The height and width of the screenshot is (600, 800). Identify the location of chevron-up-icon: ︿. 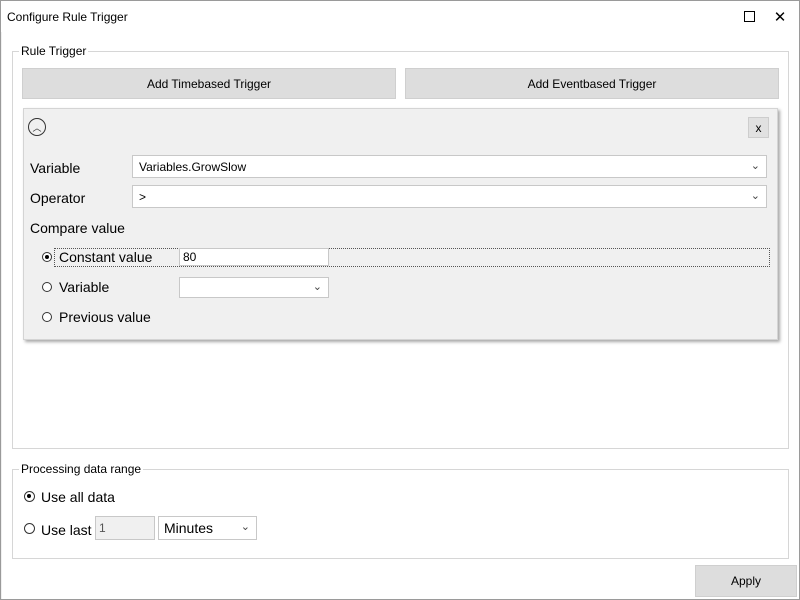
(37, 127).